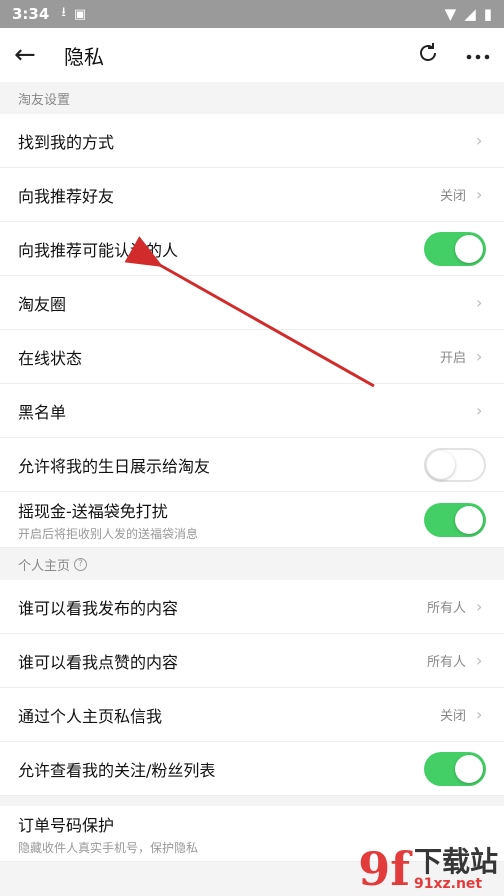 The height and width of the screenshot is (896, 504). I want to click on row-lucky-bag: 摇现金-送福袋免打扰 开启后将拒收别人发的送福袋消息, so click(252, 520).